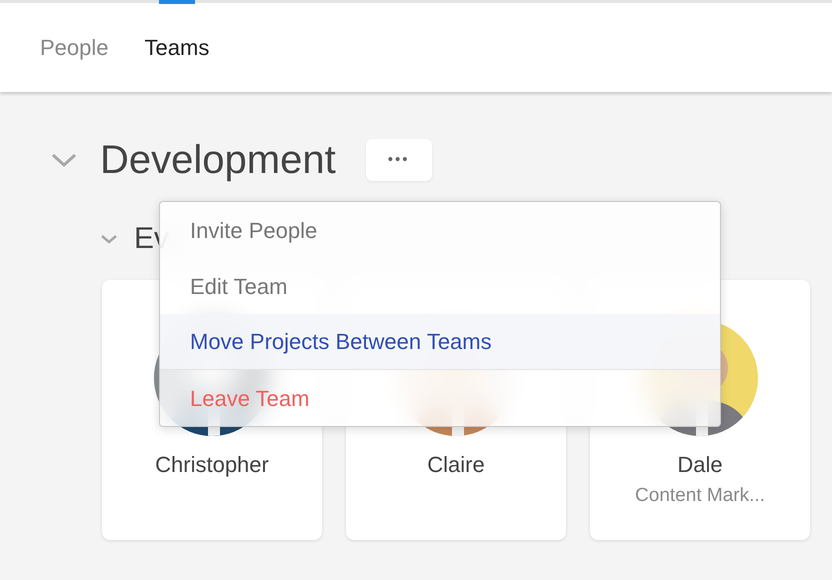 This screenshot has height=580, width=832. What do you see at coordinates (212, 465) in the screenshot?
I see `member-name: Christopher` at bounding box center [212, 465].